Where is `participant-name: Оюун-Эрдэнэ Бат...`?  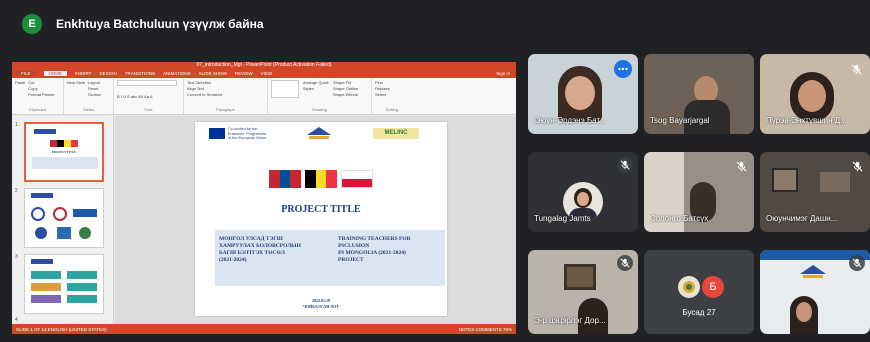 participant-name: Оюун-Эрдэнэ Бат... is located at coordinates (570, 120).